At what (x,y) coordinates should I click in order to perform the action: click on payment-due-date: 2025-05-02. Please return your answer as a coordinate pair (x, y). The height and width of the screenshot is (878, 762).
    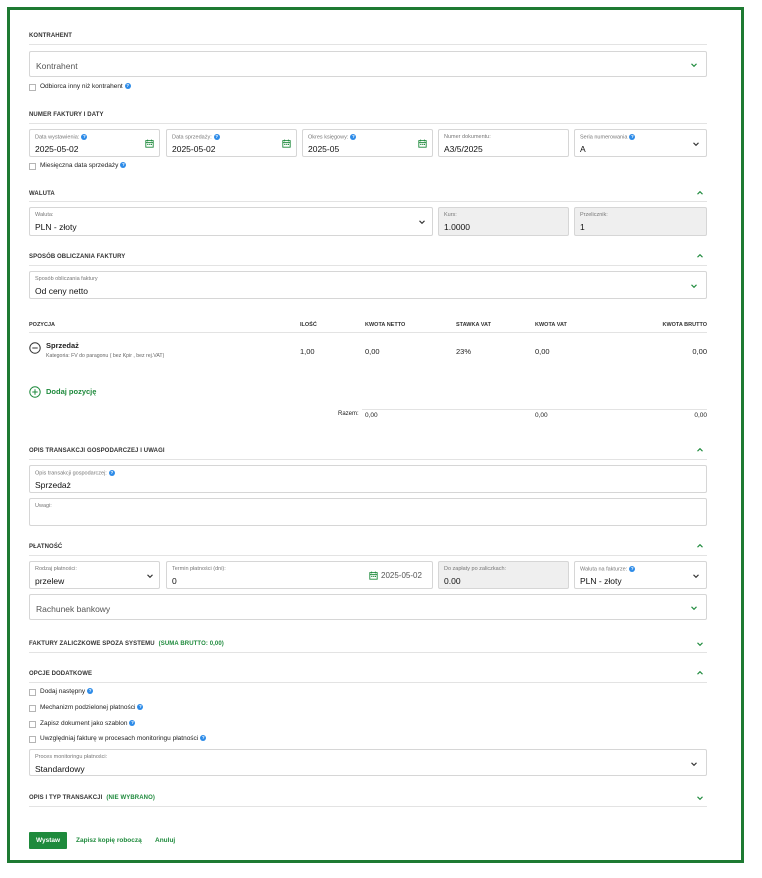
    Looking at the image, I should click on (401, 575).